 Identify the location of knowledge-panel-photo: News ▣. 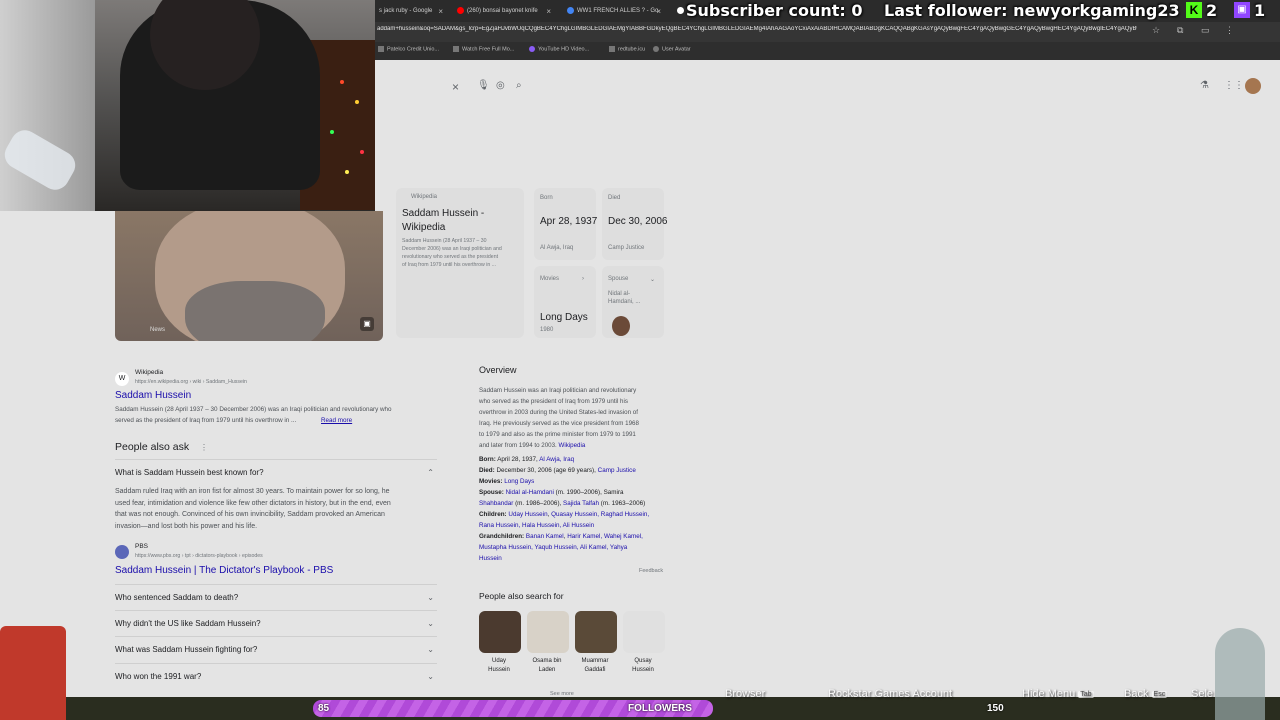
(249, 276).